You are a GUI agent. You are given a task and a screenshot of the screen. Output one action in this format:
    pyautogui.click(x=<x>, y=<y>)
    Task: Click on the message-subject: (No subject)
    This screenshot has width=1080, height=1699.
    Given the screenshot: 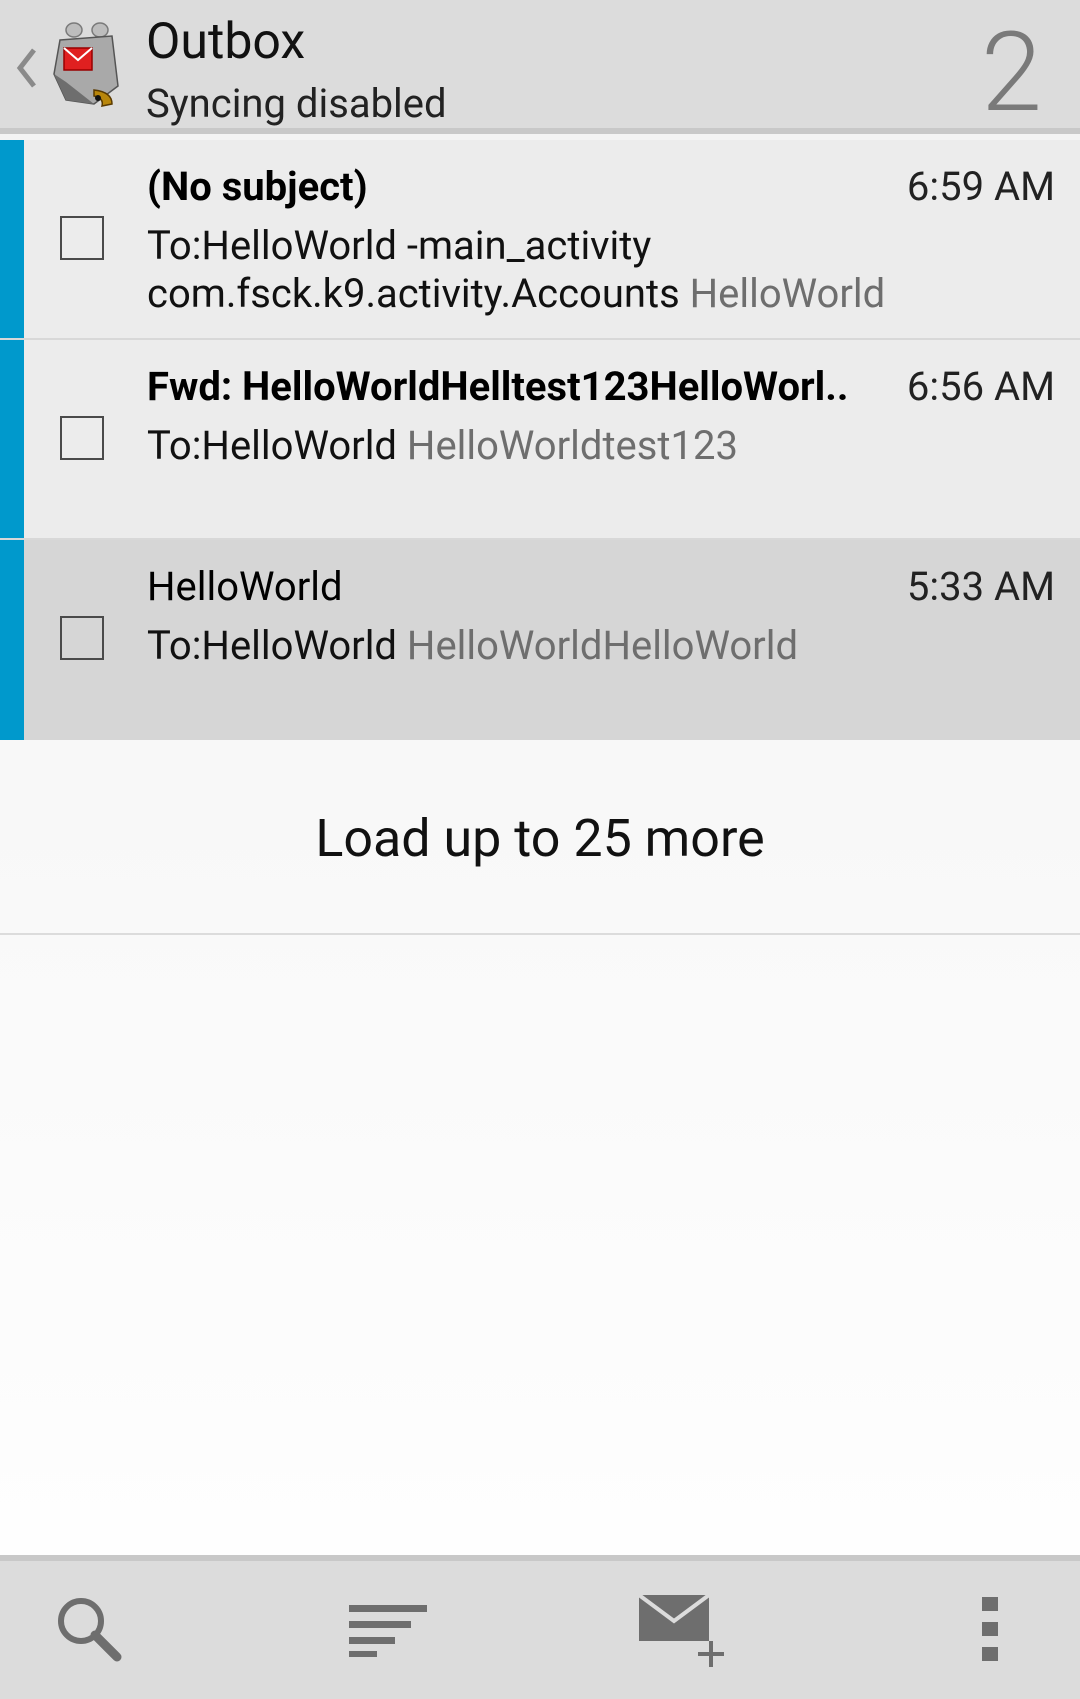 What is the action you would take?
    pyautogui.click(x=257, y=186)
    